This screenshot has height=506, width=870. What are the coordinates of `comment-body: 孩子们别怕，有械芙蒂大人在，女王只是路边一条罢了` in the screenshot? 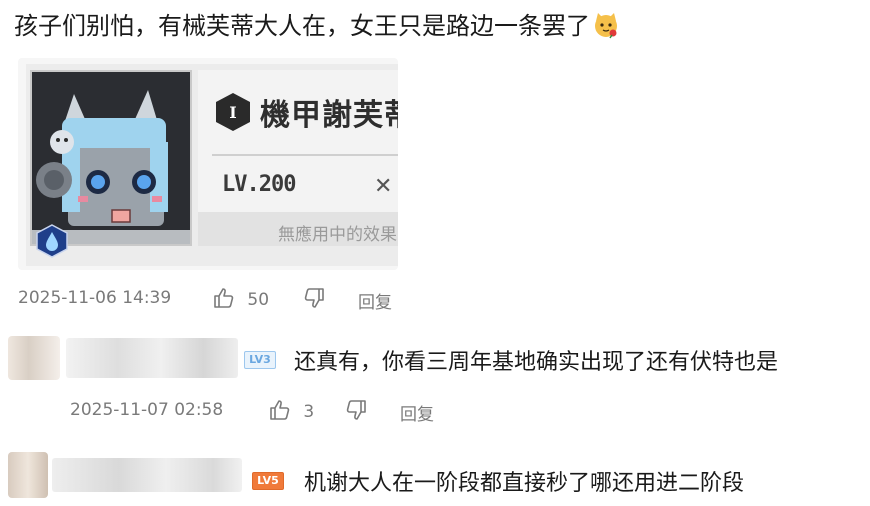 It's located at (302, 26).